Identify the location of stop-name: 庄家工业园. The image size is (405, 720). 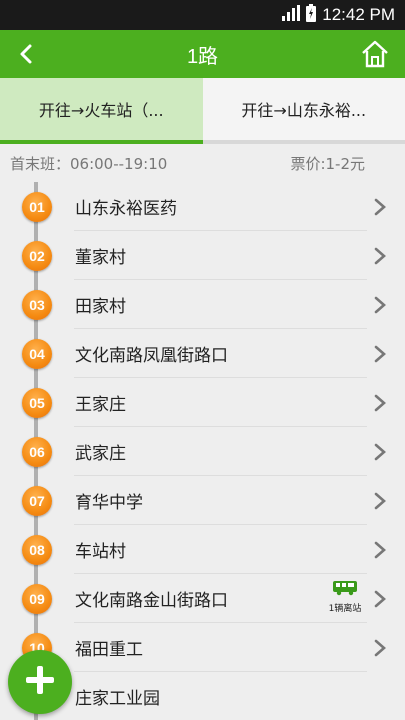
(117, 699).